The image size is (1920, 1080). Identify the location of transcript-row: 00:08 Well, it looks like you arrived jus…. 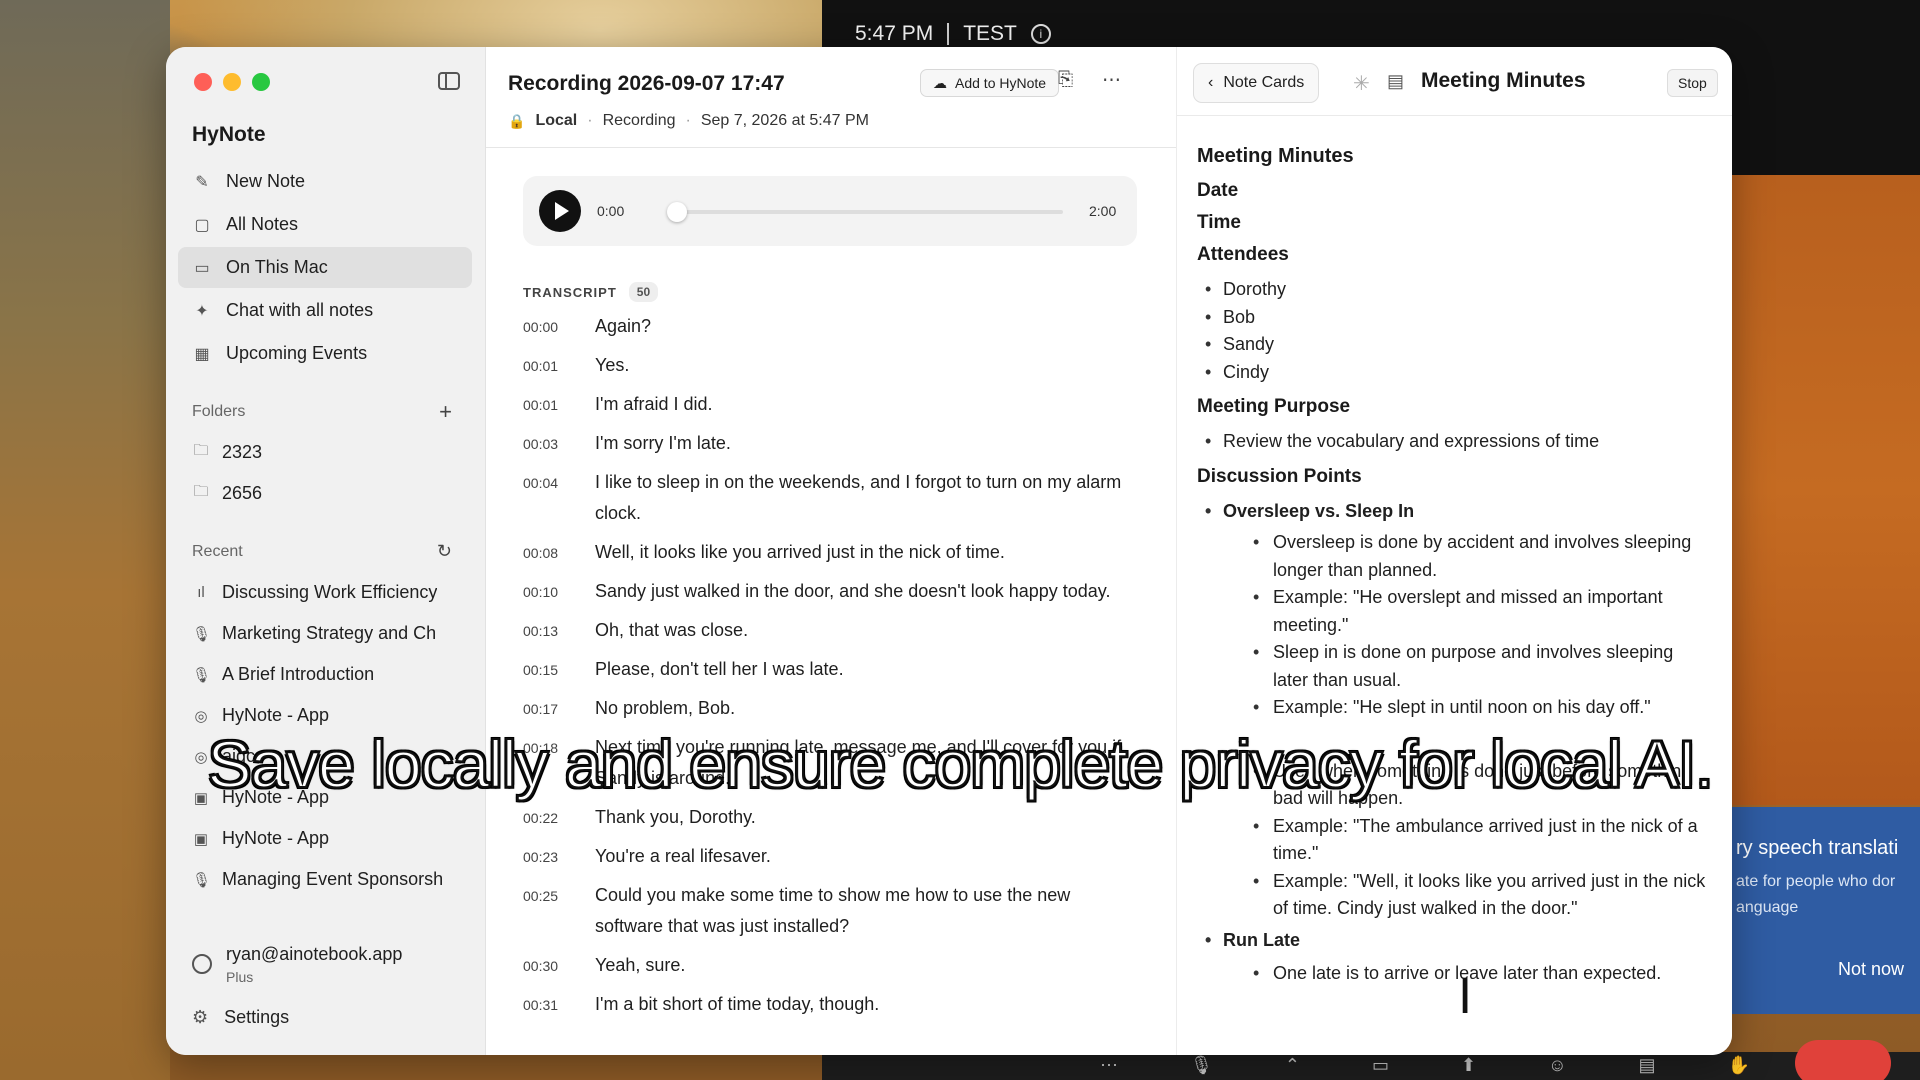
(833, 554).